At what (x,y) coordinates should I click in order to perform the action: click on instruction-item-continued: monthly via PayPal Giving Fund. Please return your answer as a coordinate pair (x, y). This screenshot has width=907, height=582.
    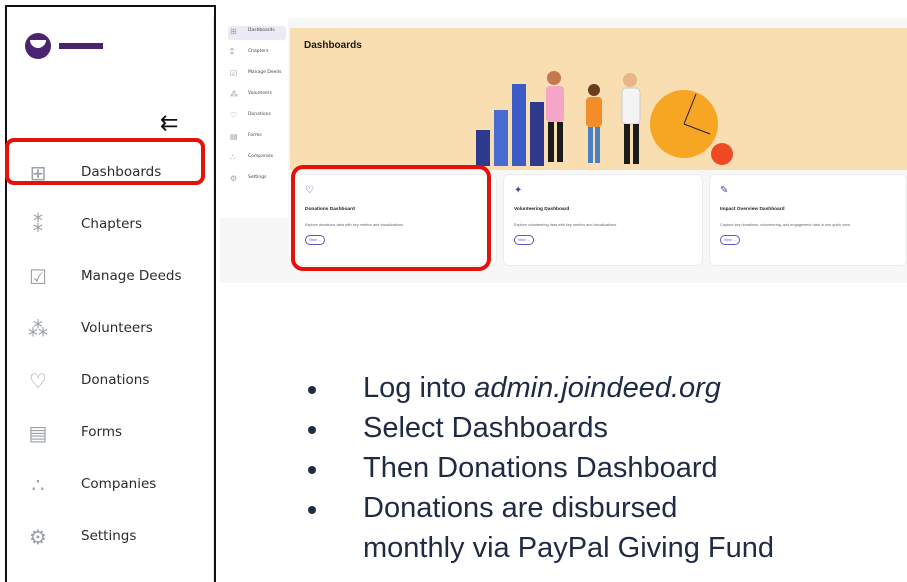
    Looking at the image, I should click on (603, 552).